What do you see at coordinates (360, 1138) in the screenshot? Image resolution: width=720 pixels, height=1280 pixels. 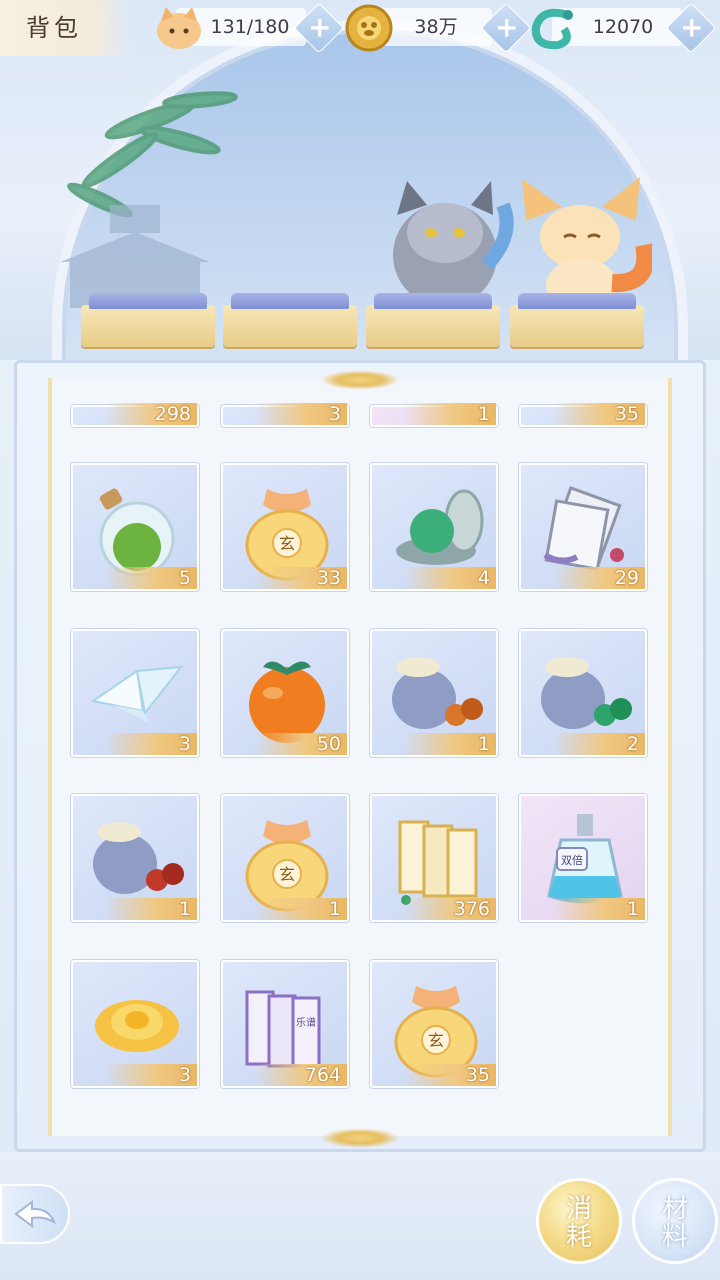 I see `bottom-ornament` at bounding box center [360, 1138].